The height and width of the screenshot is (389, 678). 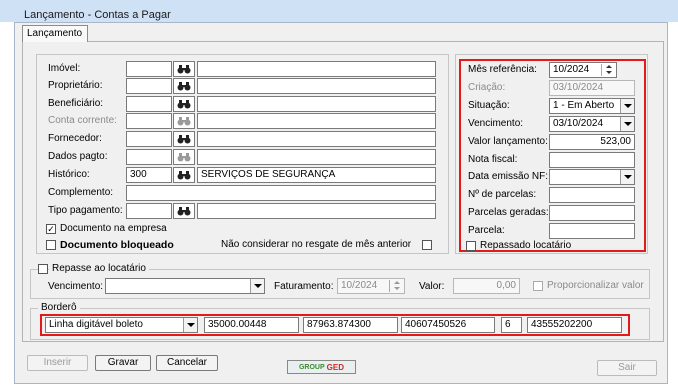 I want to click on proprietario-search-button, so click(x=184, y=86).